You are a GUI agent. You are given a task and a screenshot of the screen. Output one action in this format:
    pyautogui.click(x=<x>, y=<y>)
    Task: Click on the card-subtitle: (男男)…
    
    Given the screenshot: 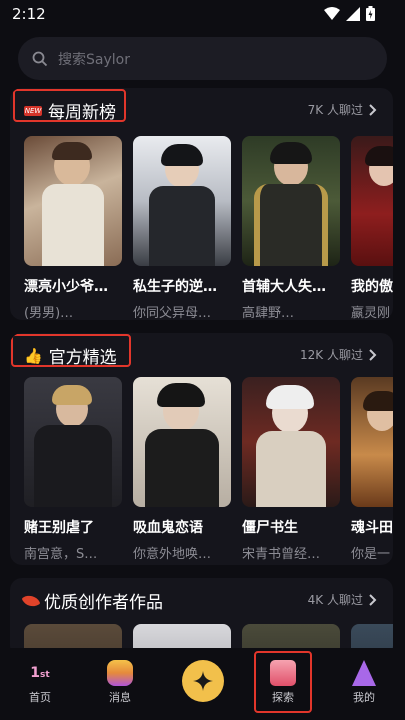 What is the action you would take?
    pyautogui.click(x=49, y=313)
    